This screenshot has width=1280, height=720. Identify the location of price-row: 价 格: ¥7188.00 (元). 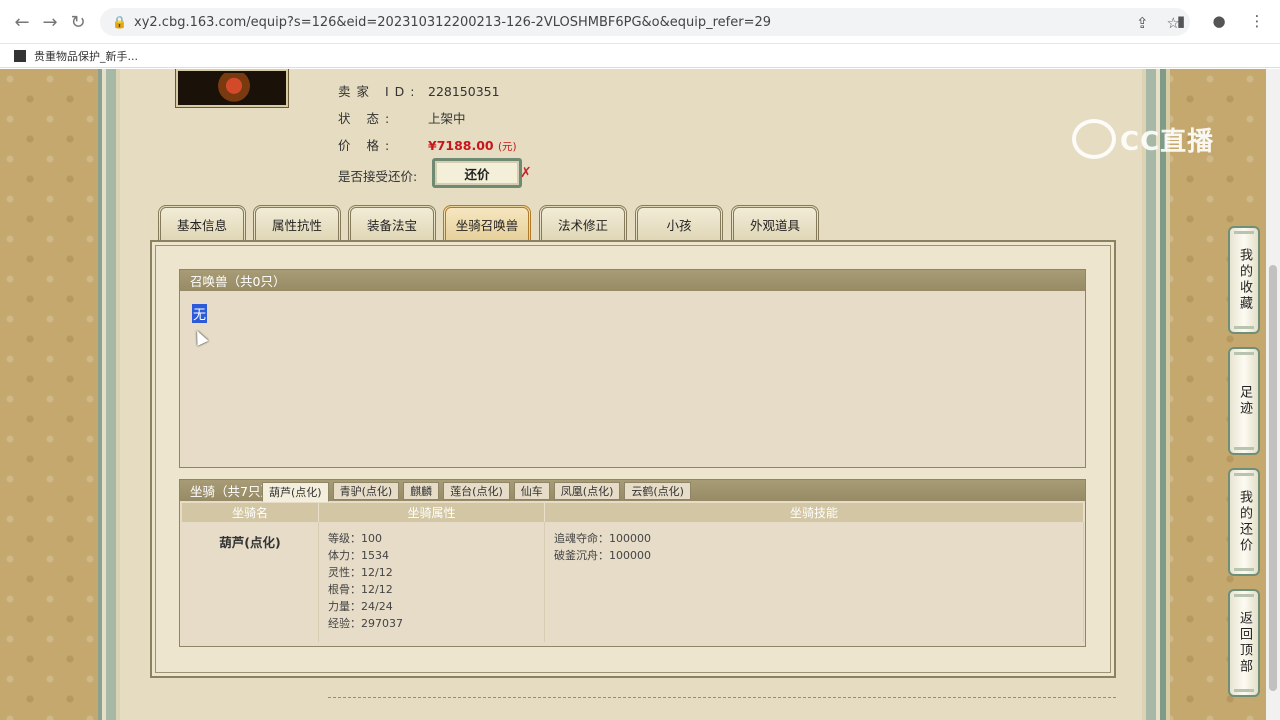
(427, 144).